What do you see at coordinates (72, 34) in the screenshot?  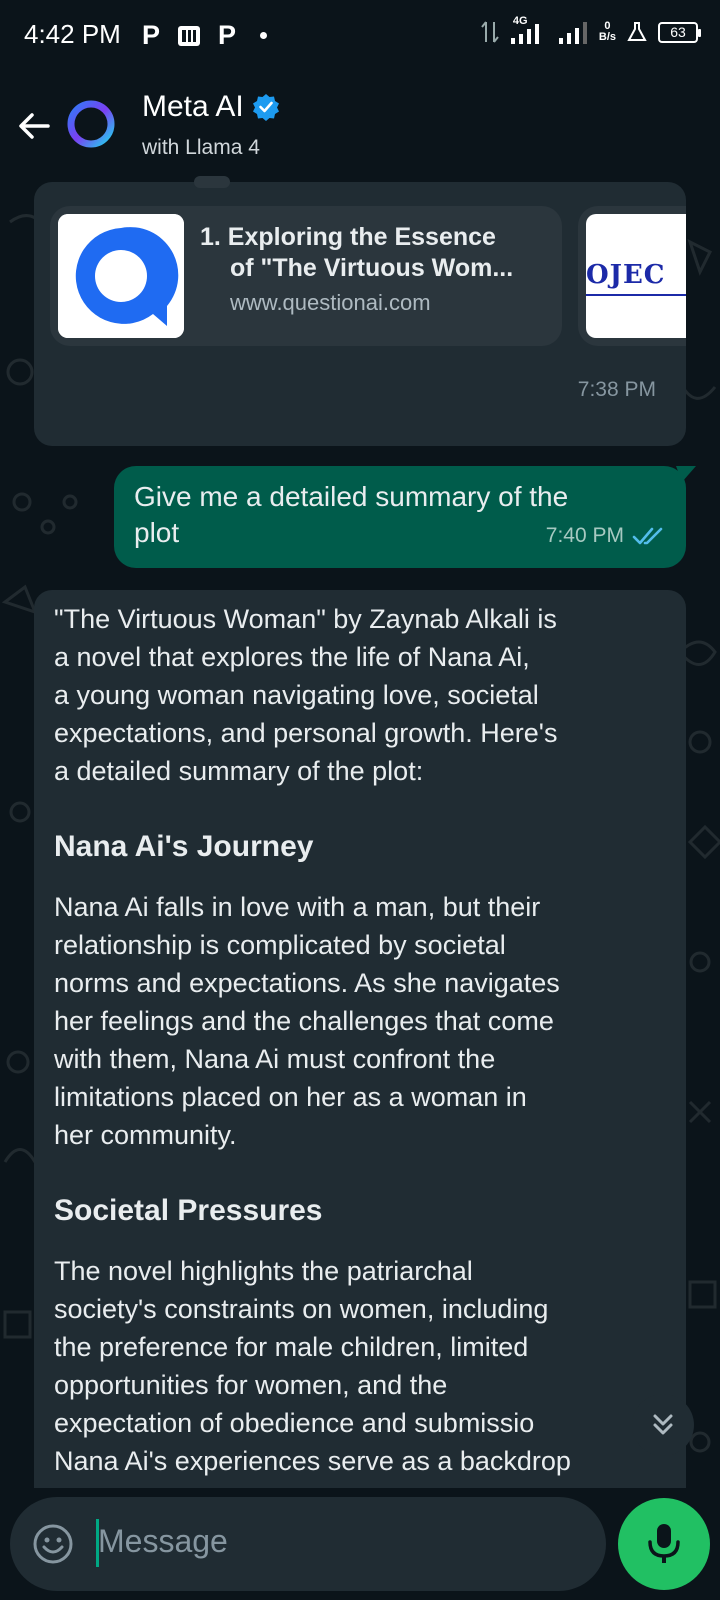 I see `status-time: 4:42 PM` at bounding box center [72, 34].